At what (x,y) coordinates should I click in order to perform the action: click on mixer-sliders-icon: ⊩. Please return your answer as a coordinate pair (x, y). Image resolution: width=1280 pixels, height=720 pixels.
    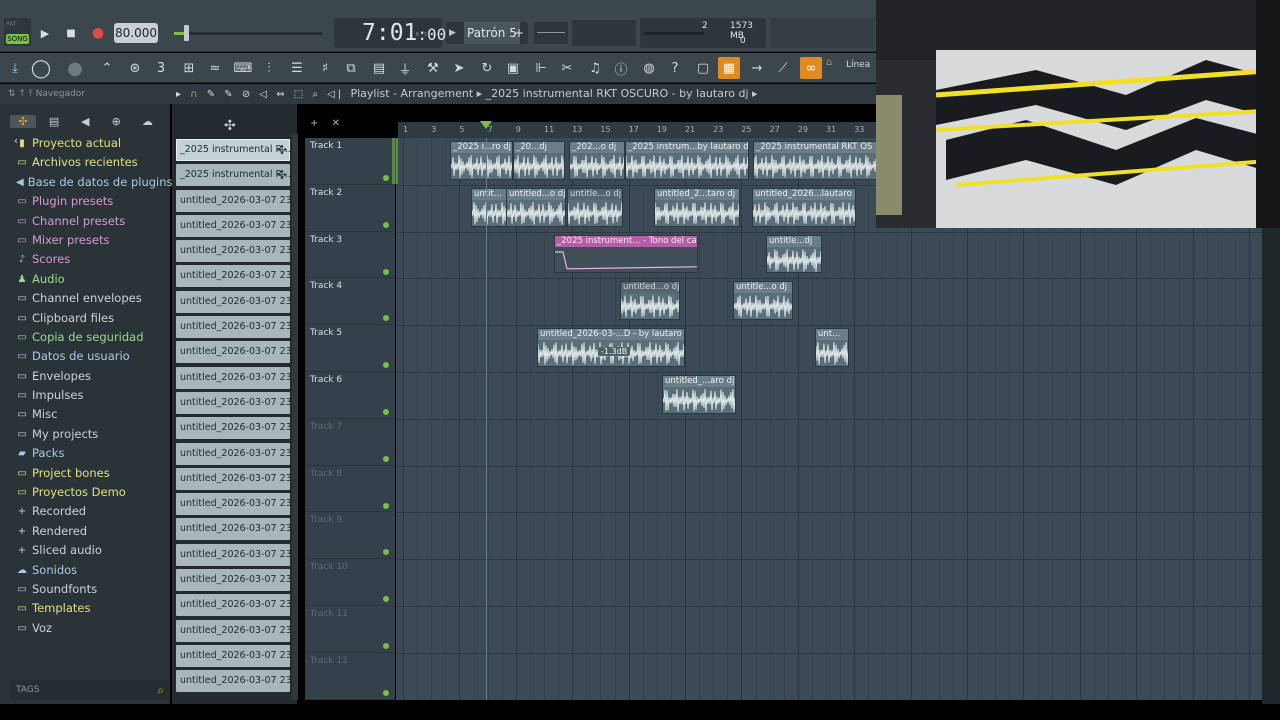
    Looking at the image, I should click on (541, 68).